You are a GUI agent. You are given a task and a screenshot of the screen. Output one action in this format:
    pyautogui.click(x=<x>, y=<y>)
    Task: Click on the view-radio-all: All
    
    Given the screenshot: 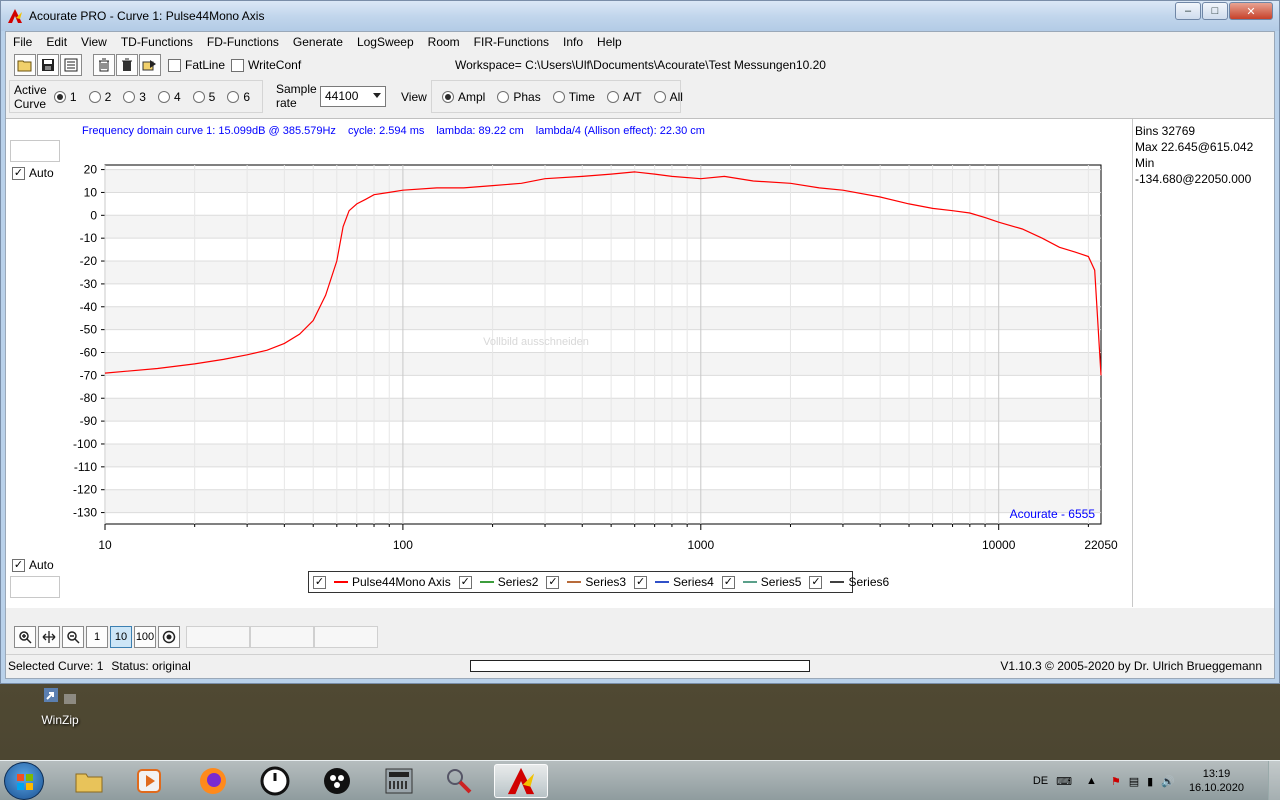 What is the action you would take?
    pyautogui.click(x=668, y=97)
    